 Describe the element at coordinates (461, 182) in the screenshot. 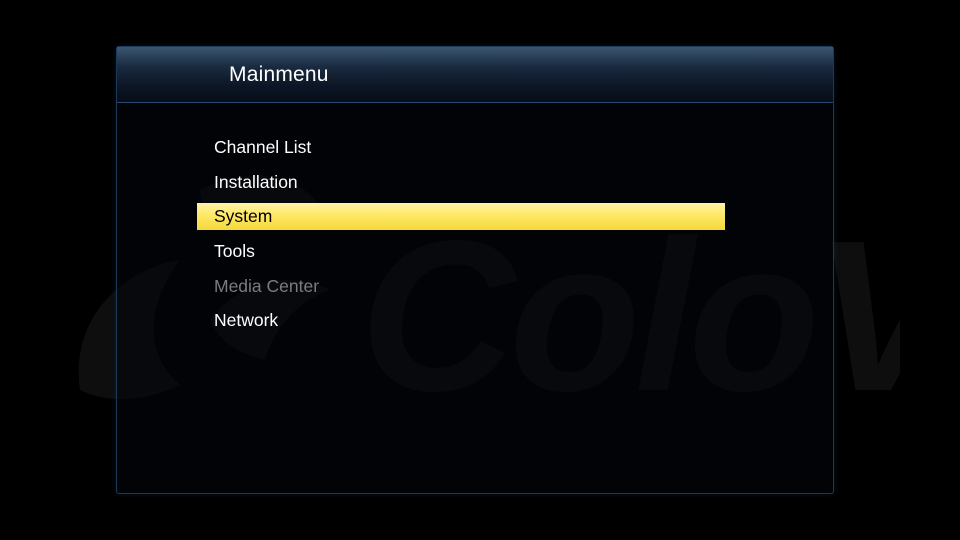

I see `menu-item-installation: Installation` at that location.